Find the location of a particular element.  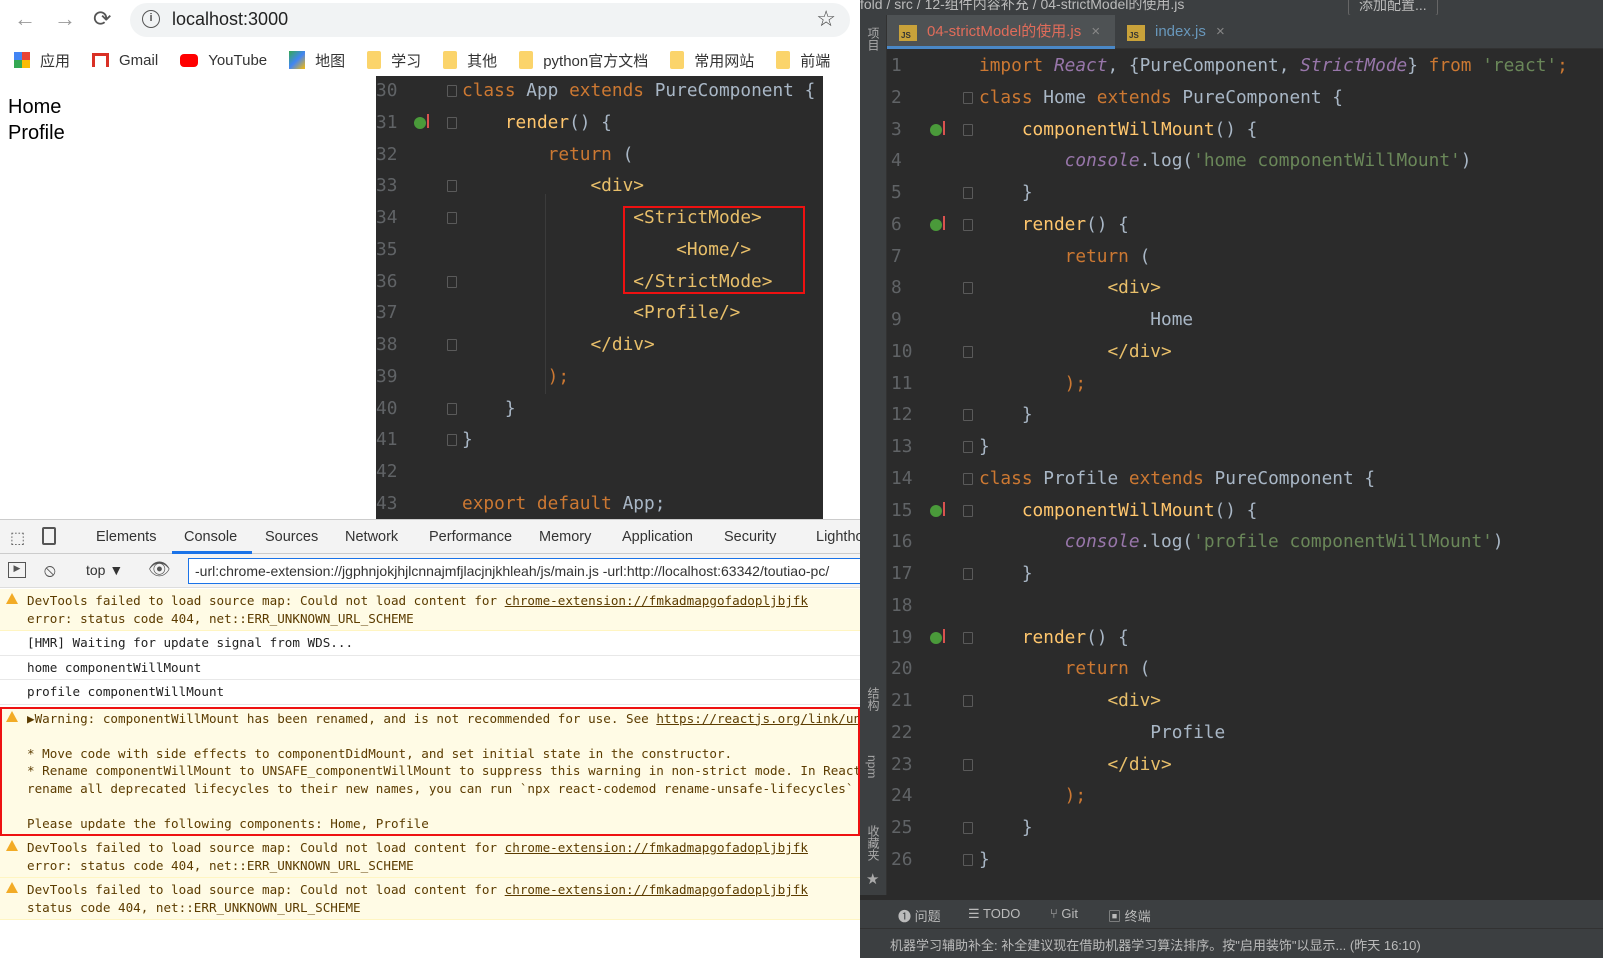

bookmark-4: 学习 is located at coordinates (394, 60).